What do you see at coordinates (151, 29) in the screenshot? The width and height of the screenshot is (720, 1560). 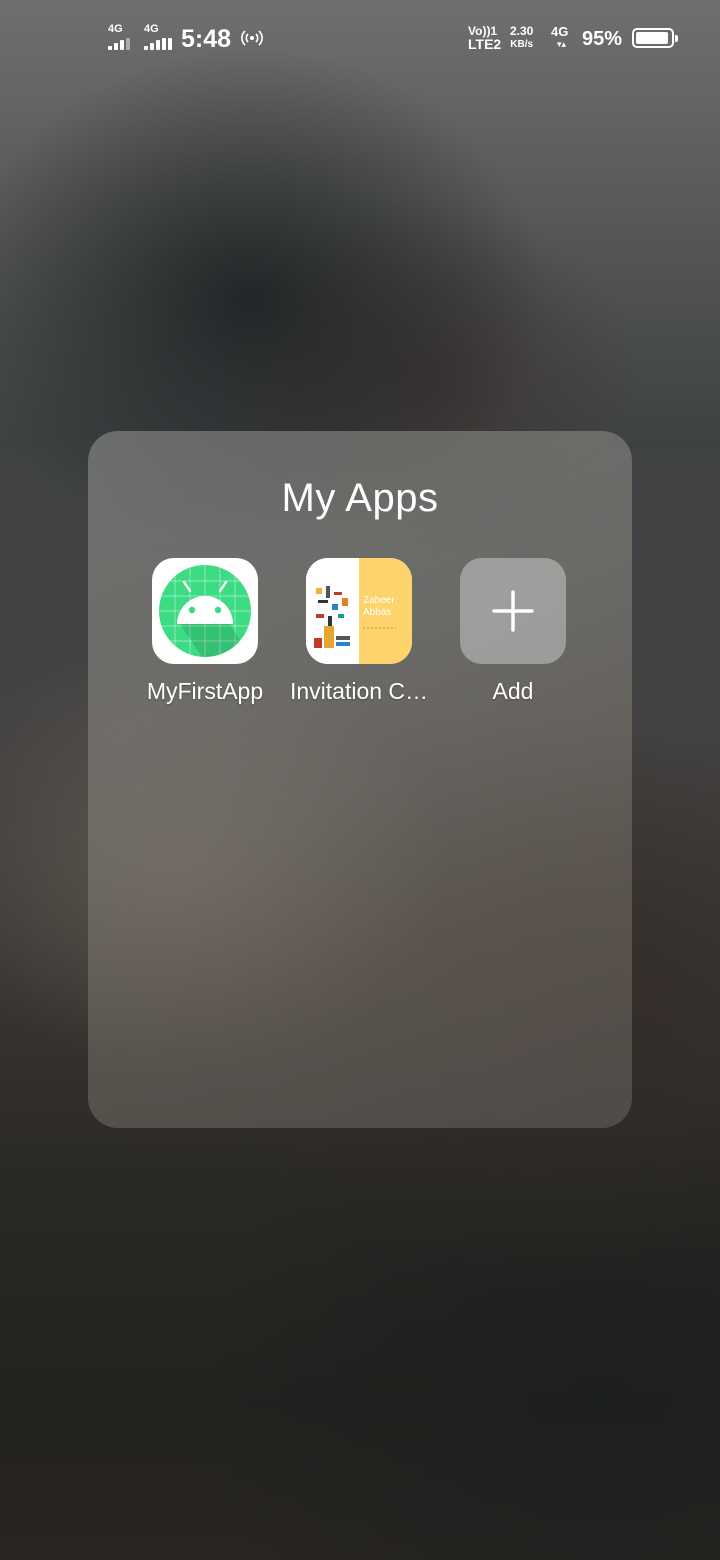 I see `sim2-network-label: 4G` at bounding box center [151, 29].